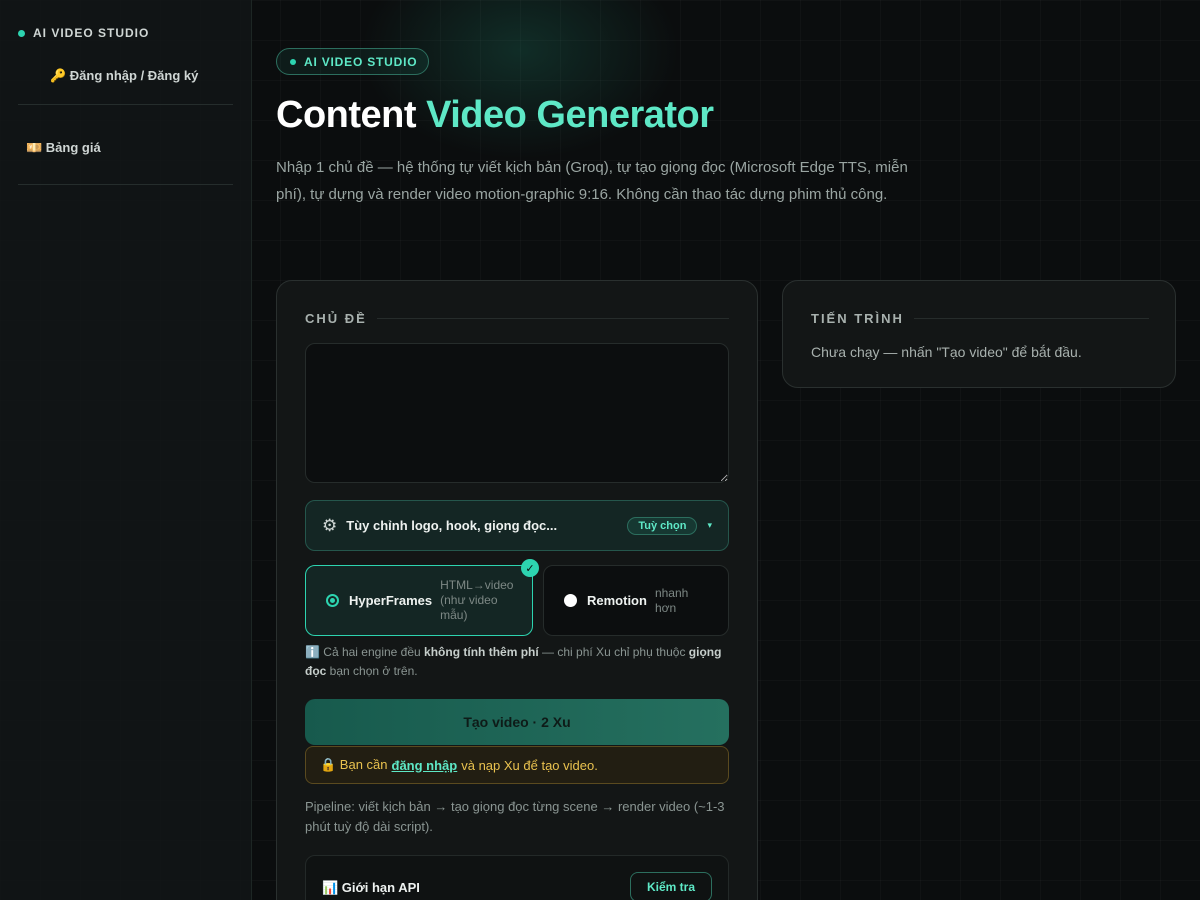  I want to click on chevron-down-icon: ▾, so click(709, 525).